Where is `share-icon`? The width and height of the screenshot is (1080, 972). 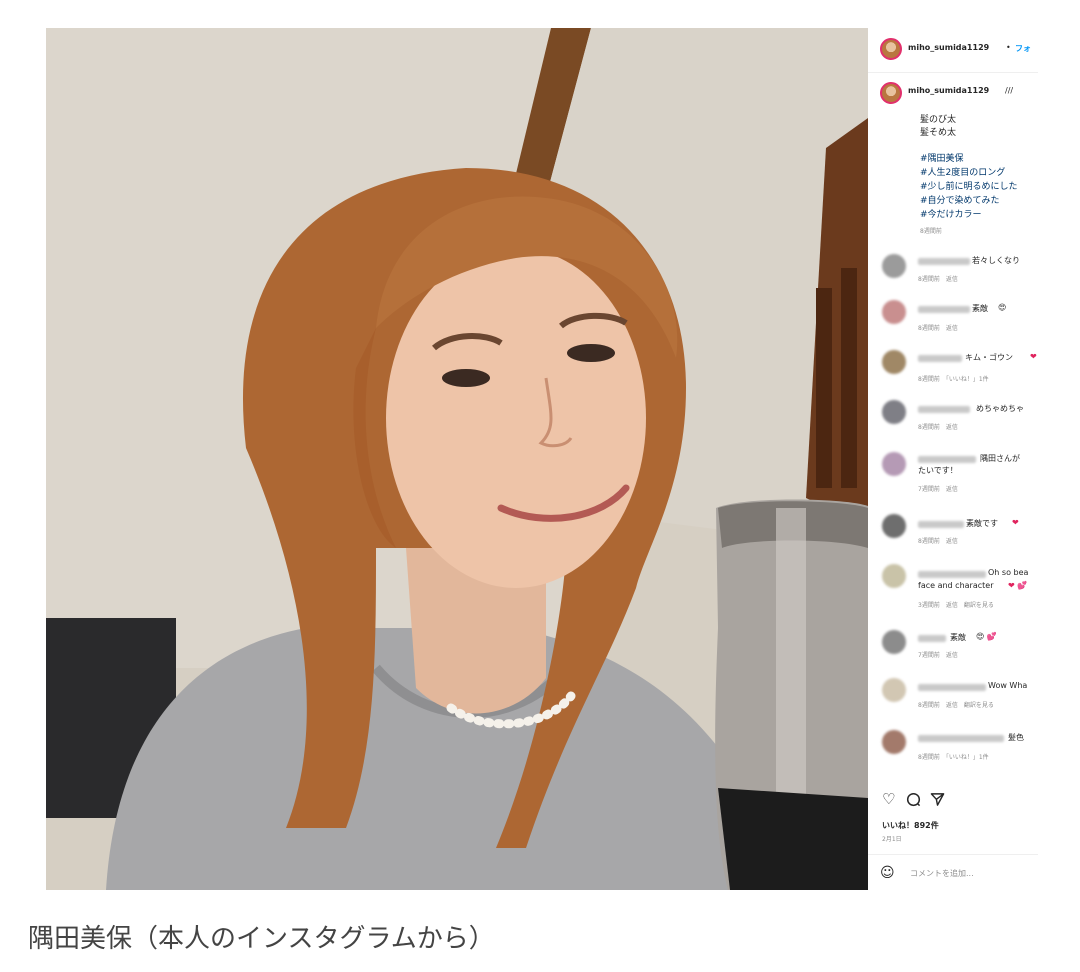 share-icon is located at coordinates (937, 799).